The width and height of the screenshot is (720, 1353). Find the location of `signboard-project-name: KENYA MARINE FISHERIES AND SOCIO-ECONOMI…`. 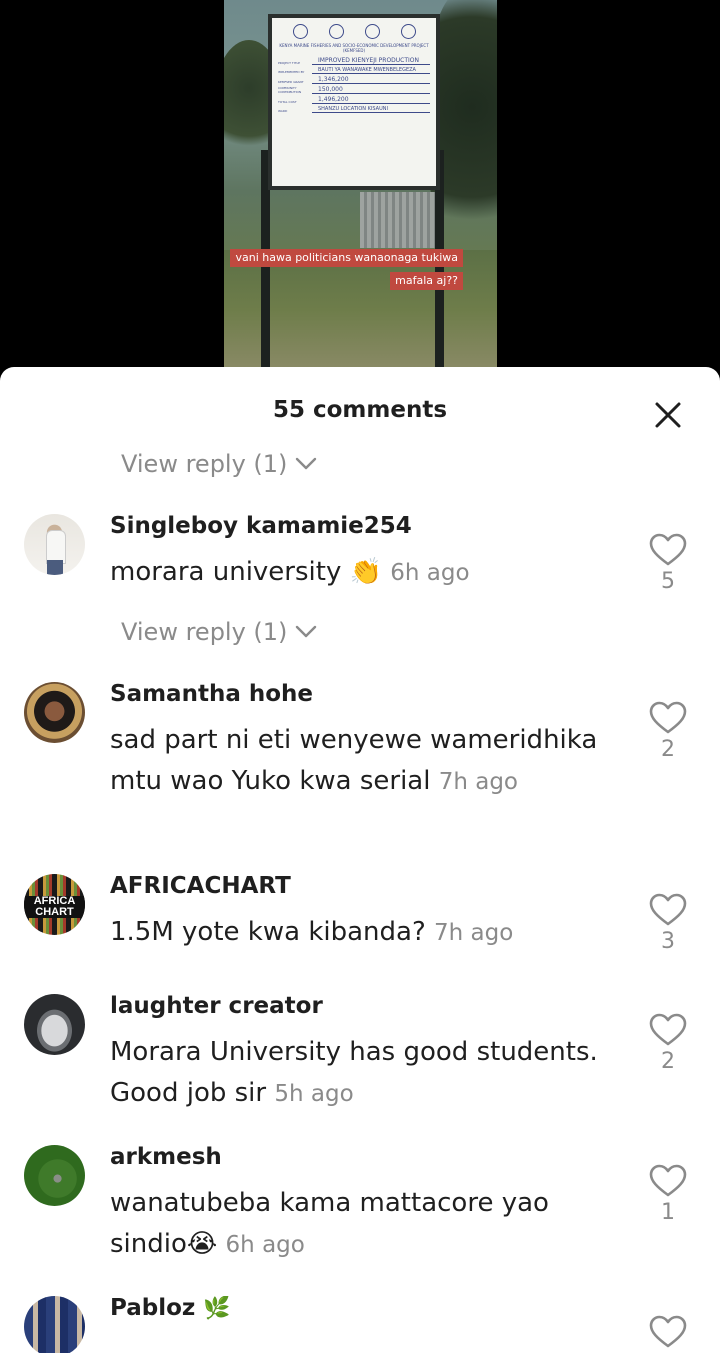

signboard-project-name: KENYA MARINE FISHERIES AND SOCIO-ECONOMI… is located at coordinates (354, 48).